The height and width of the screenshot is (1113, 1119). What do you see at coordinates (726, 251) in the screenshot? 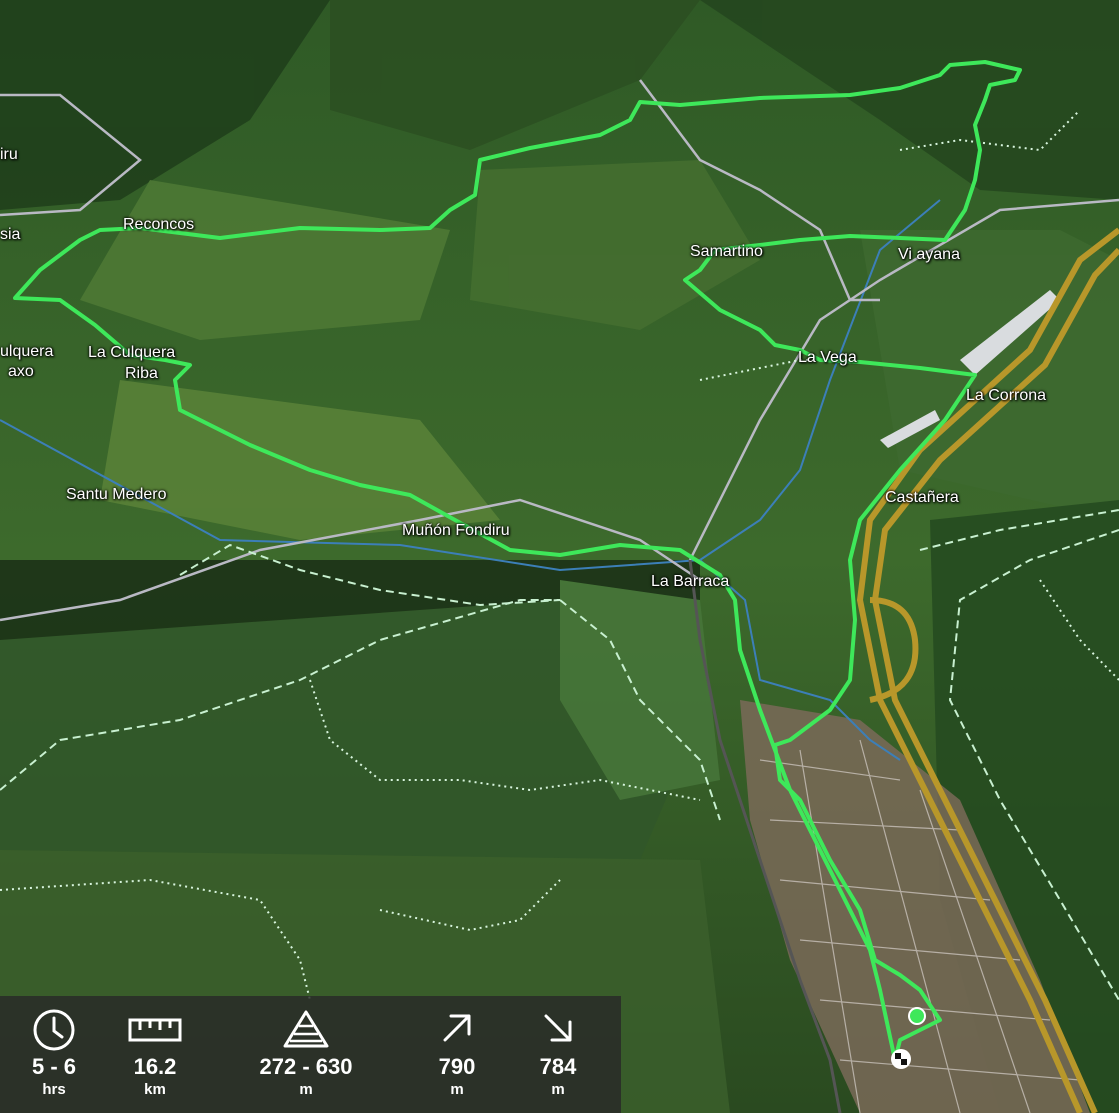
I see `place-label: Samartino` at bounding box center [726, 251].